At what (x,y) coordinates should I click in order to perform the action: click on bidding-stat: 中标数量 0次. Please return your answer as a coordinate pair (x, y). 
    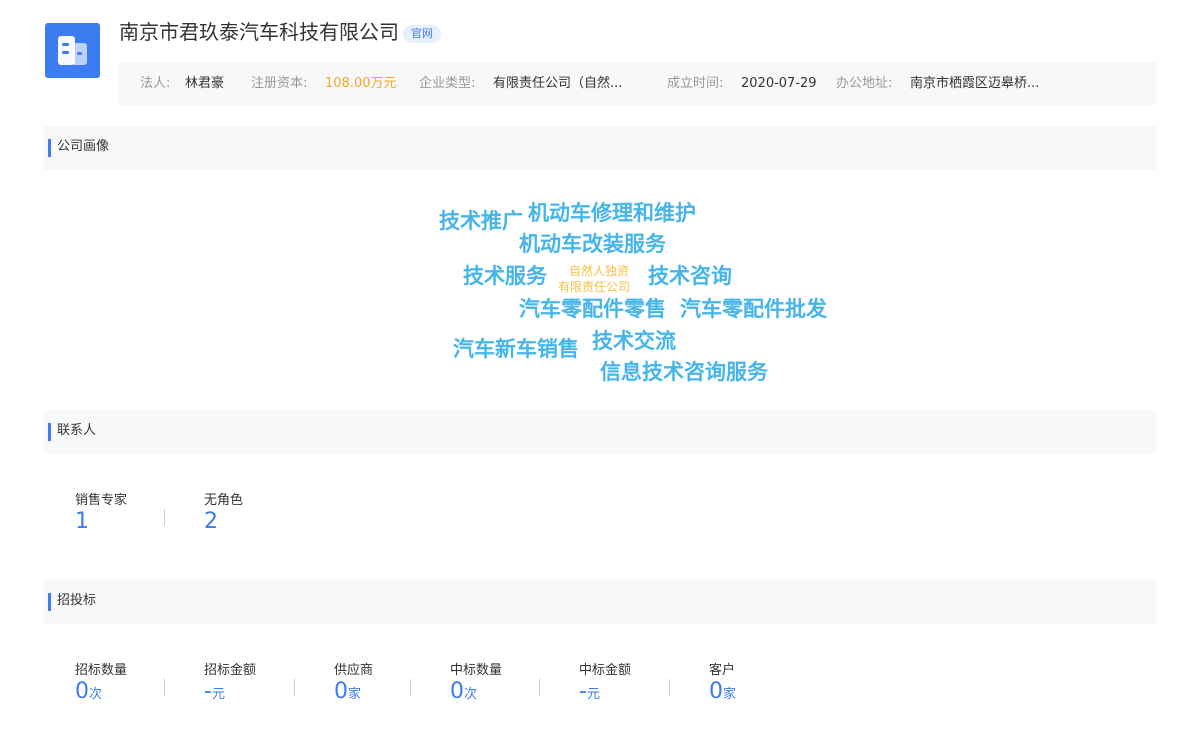
    Looking at the image, I should click on (476, 684).